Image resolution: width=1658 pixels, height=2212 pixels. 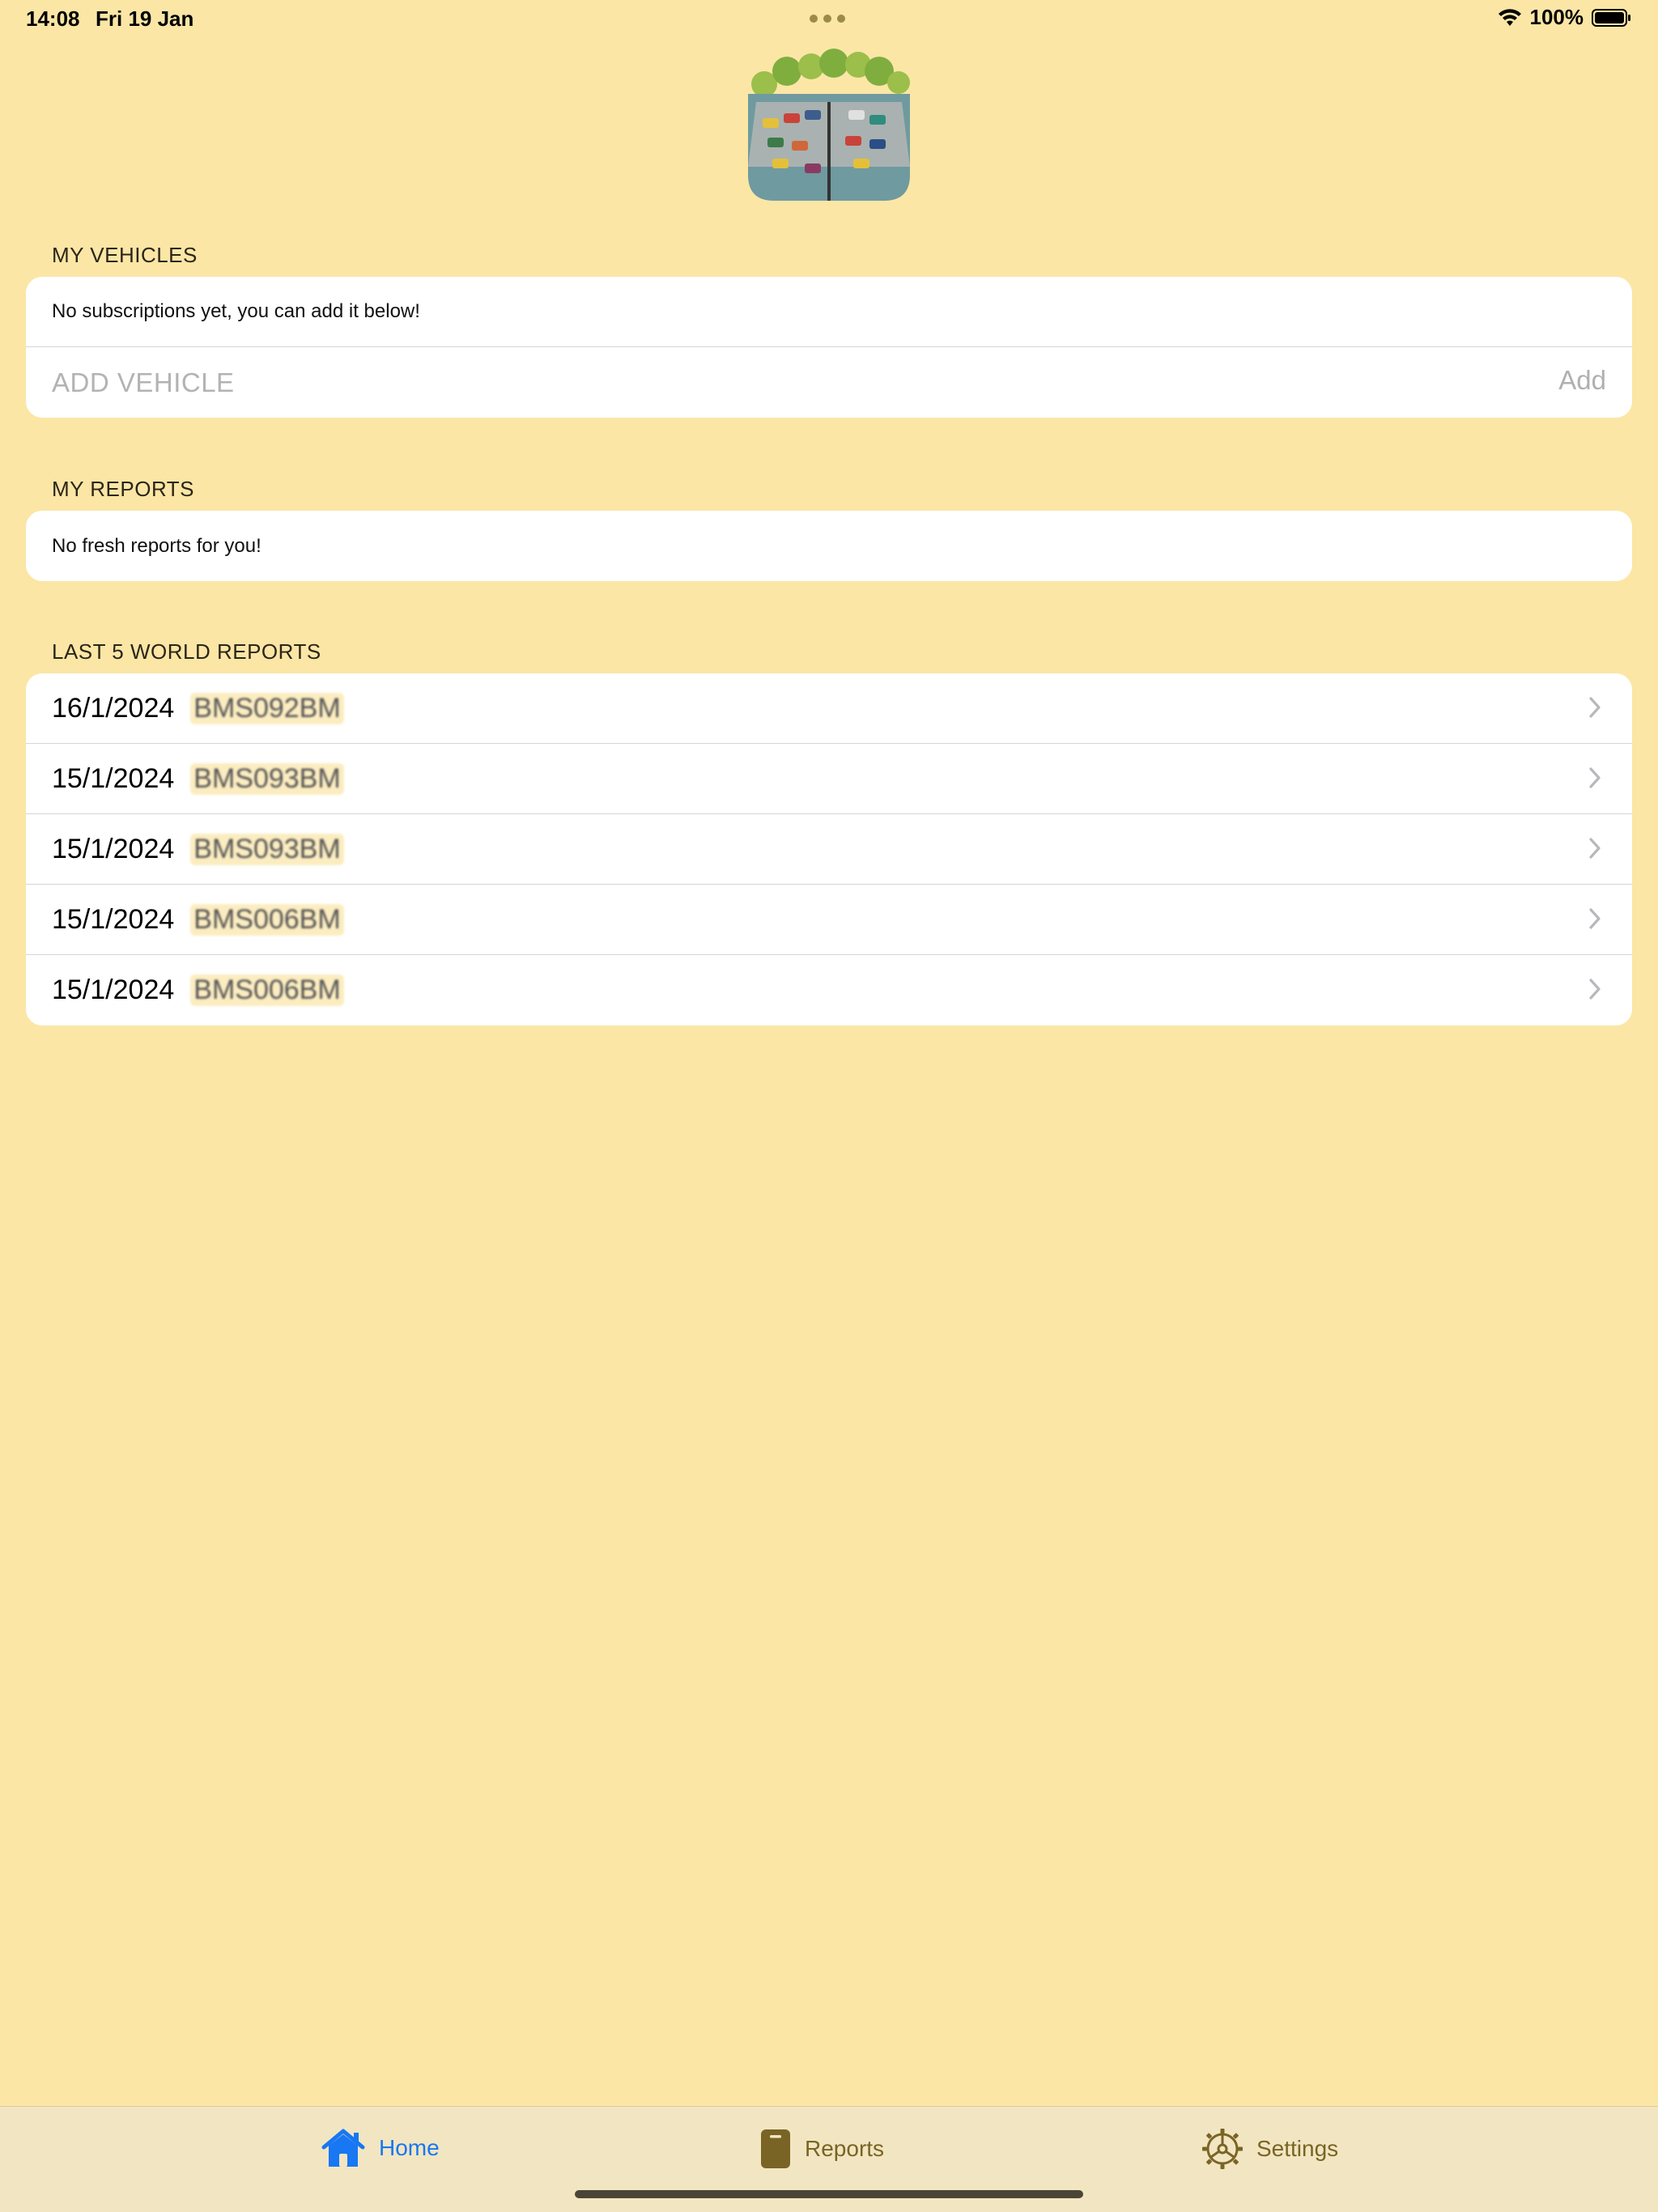 What do you see at coordinates (123, 489) in the screenshot?
I see `my-reports-header: MY REPORTS` at bounding box center [123, 489].